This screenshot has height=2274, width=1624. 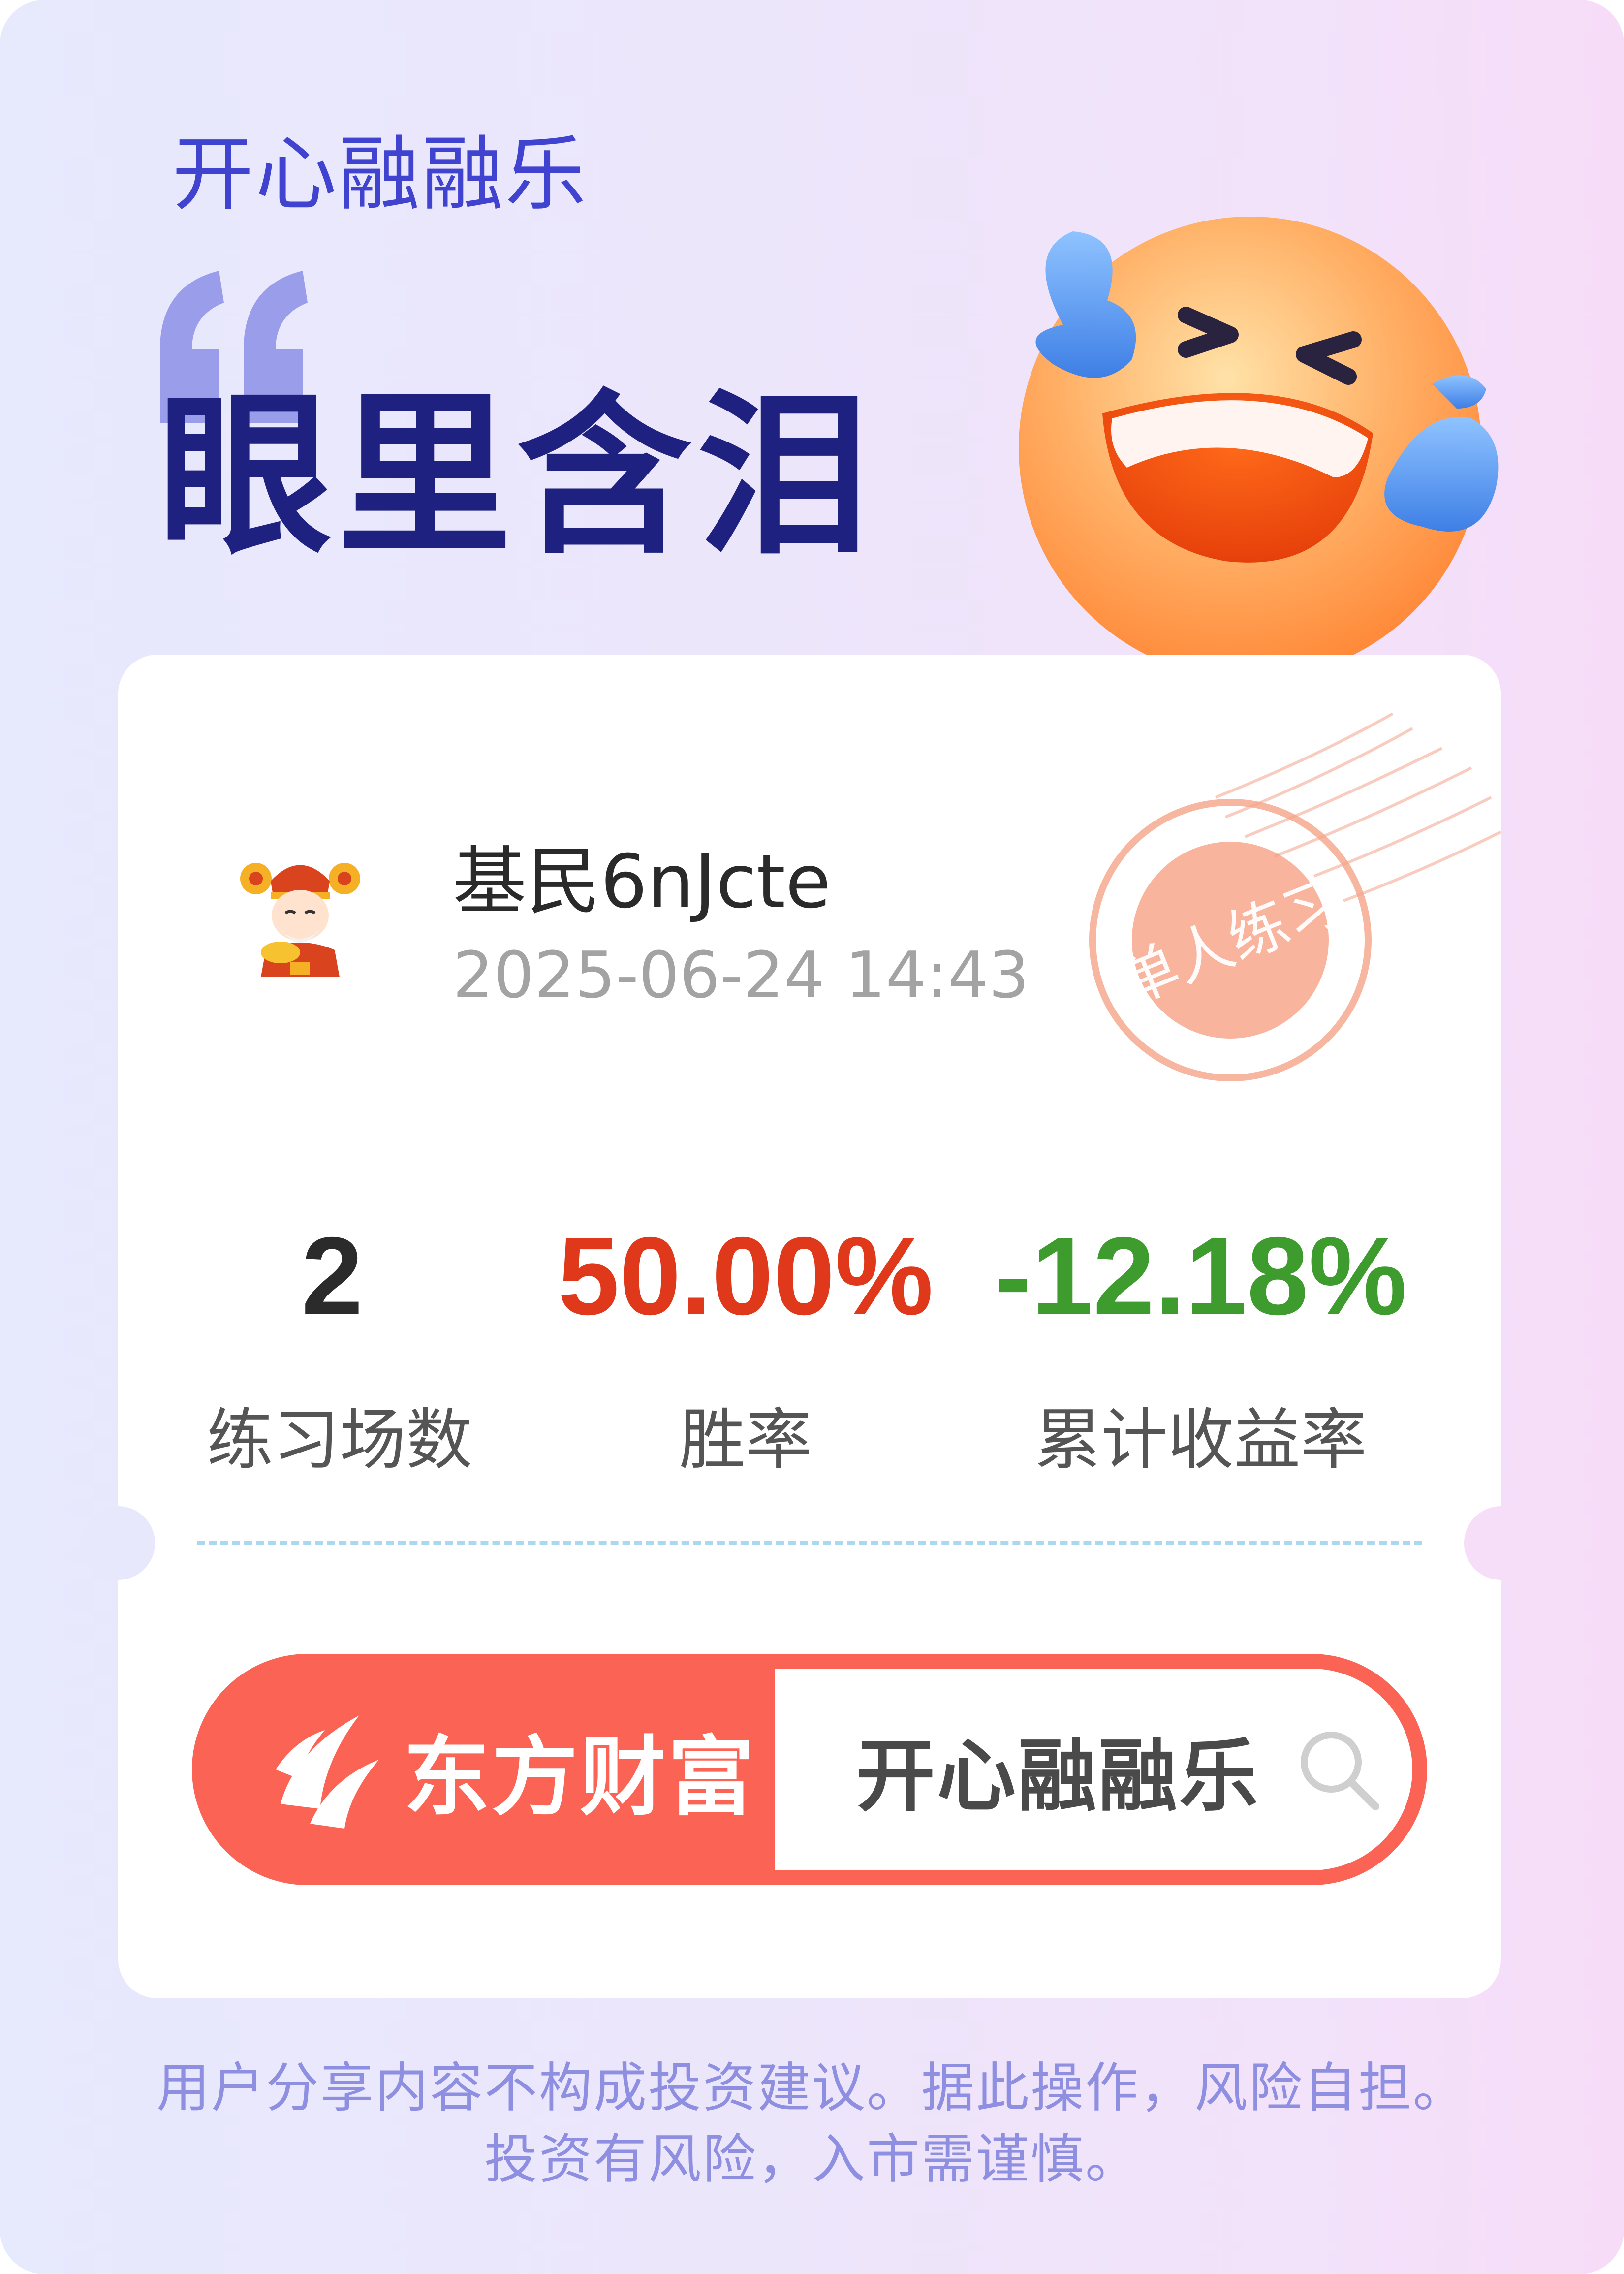 What do you see at coordinates (327, 1772) in the screenshot?
I see `eastmoney-logo-icon` at bounding box center [327, 1772].